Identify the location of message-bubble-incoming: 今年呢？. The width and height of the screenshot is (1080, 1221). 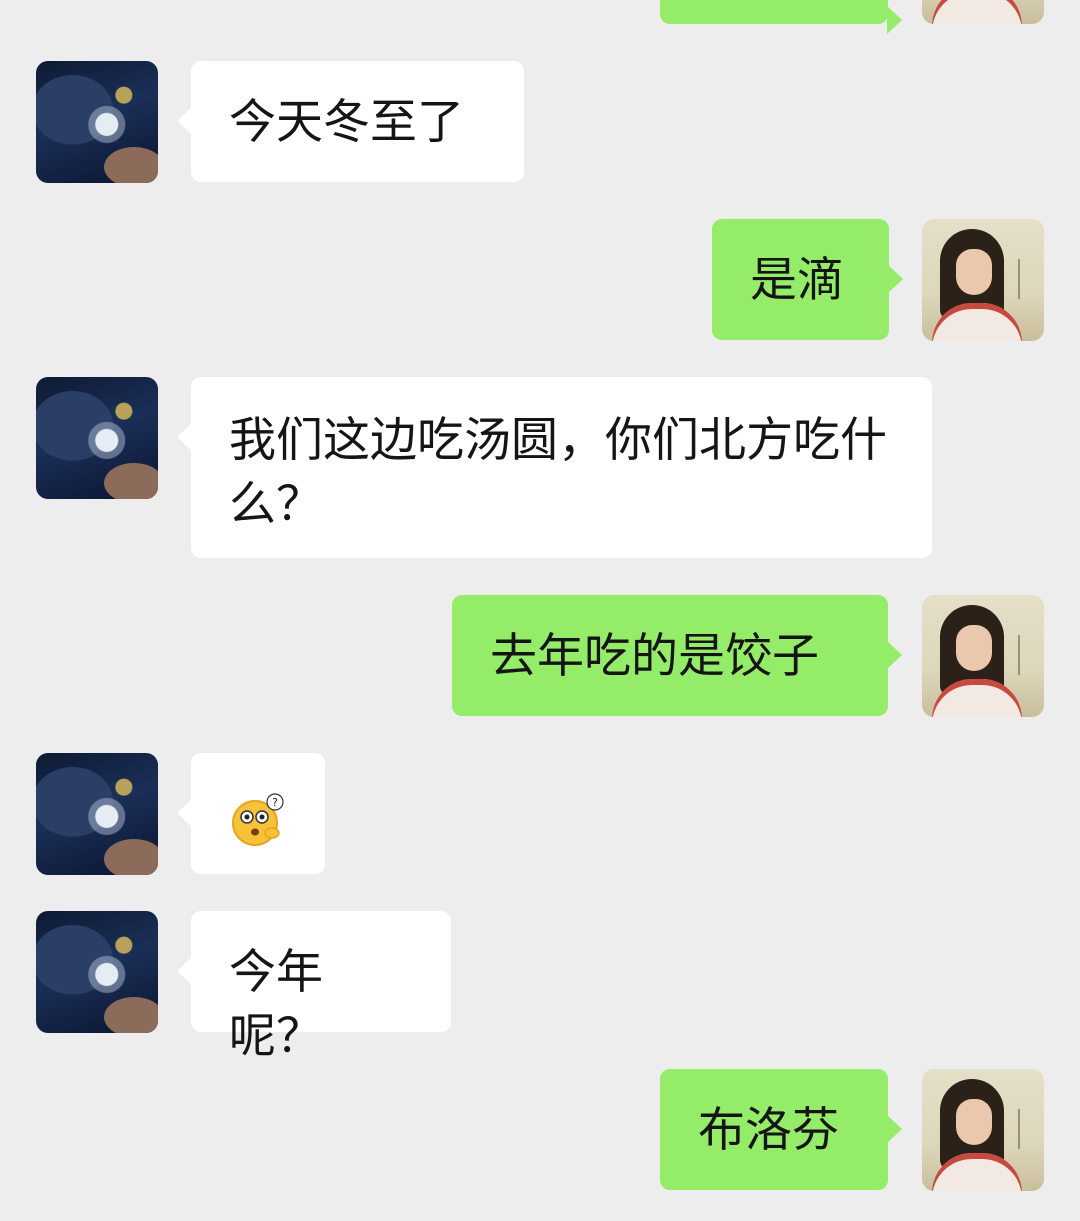
(314, 987).